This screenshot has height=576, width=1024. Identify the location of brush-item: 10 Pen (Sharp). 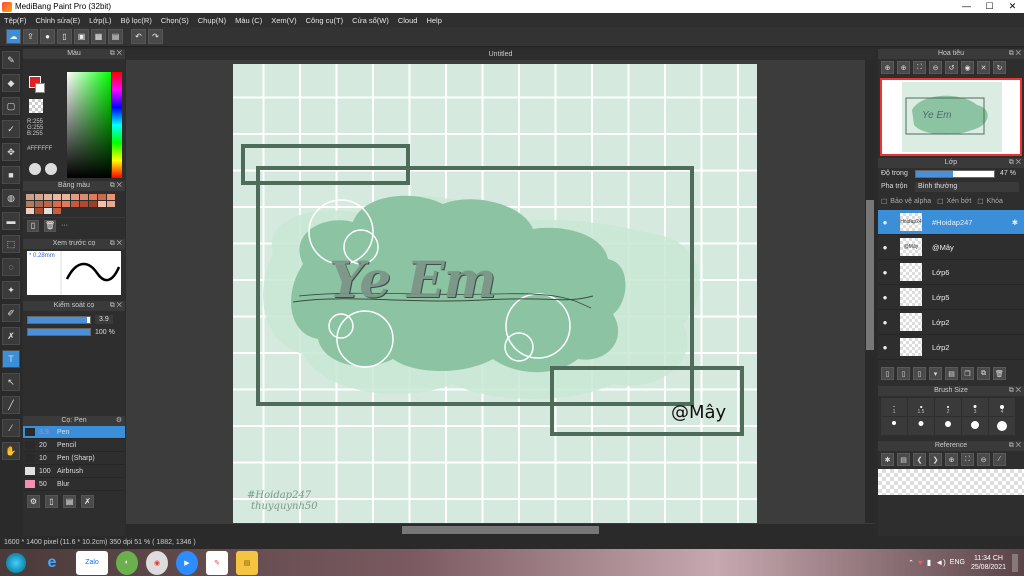
(74, 458).